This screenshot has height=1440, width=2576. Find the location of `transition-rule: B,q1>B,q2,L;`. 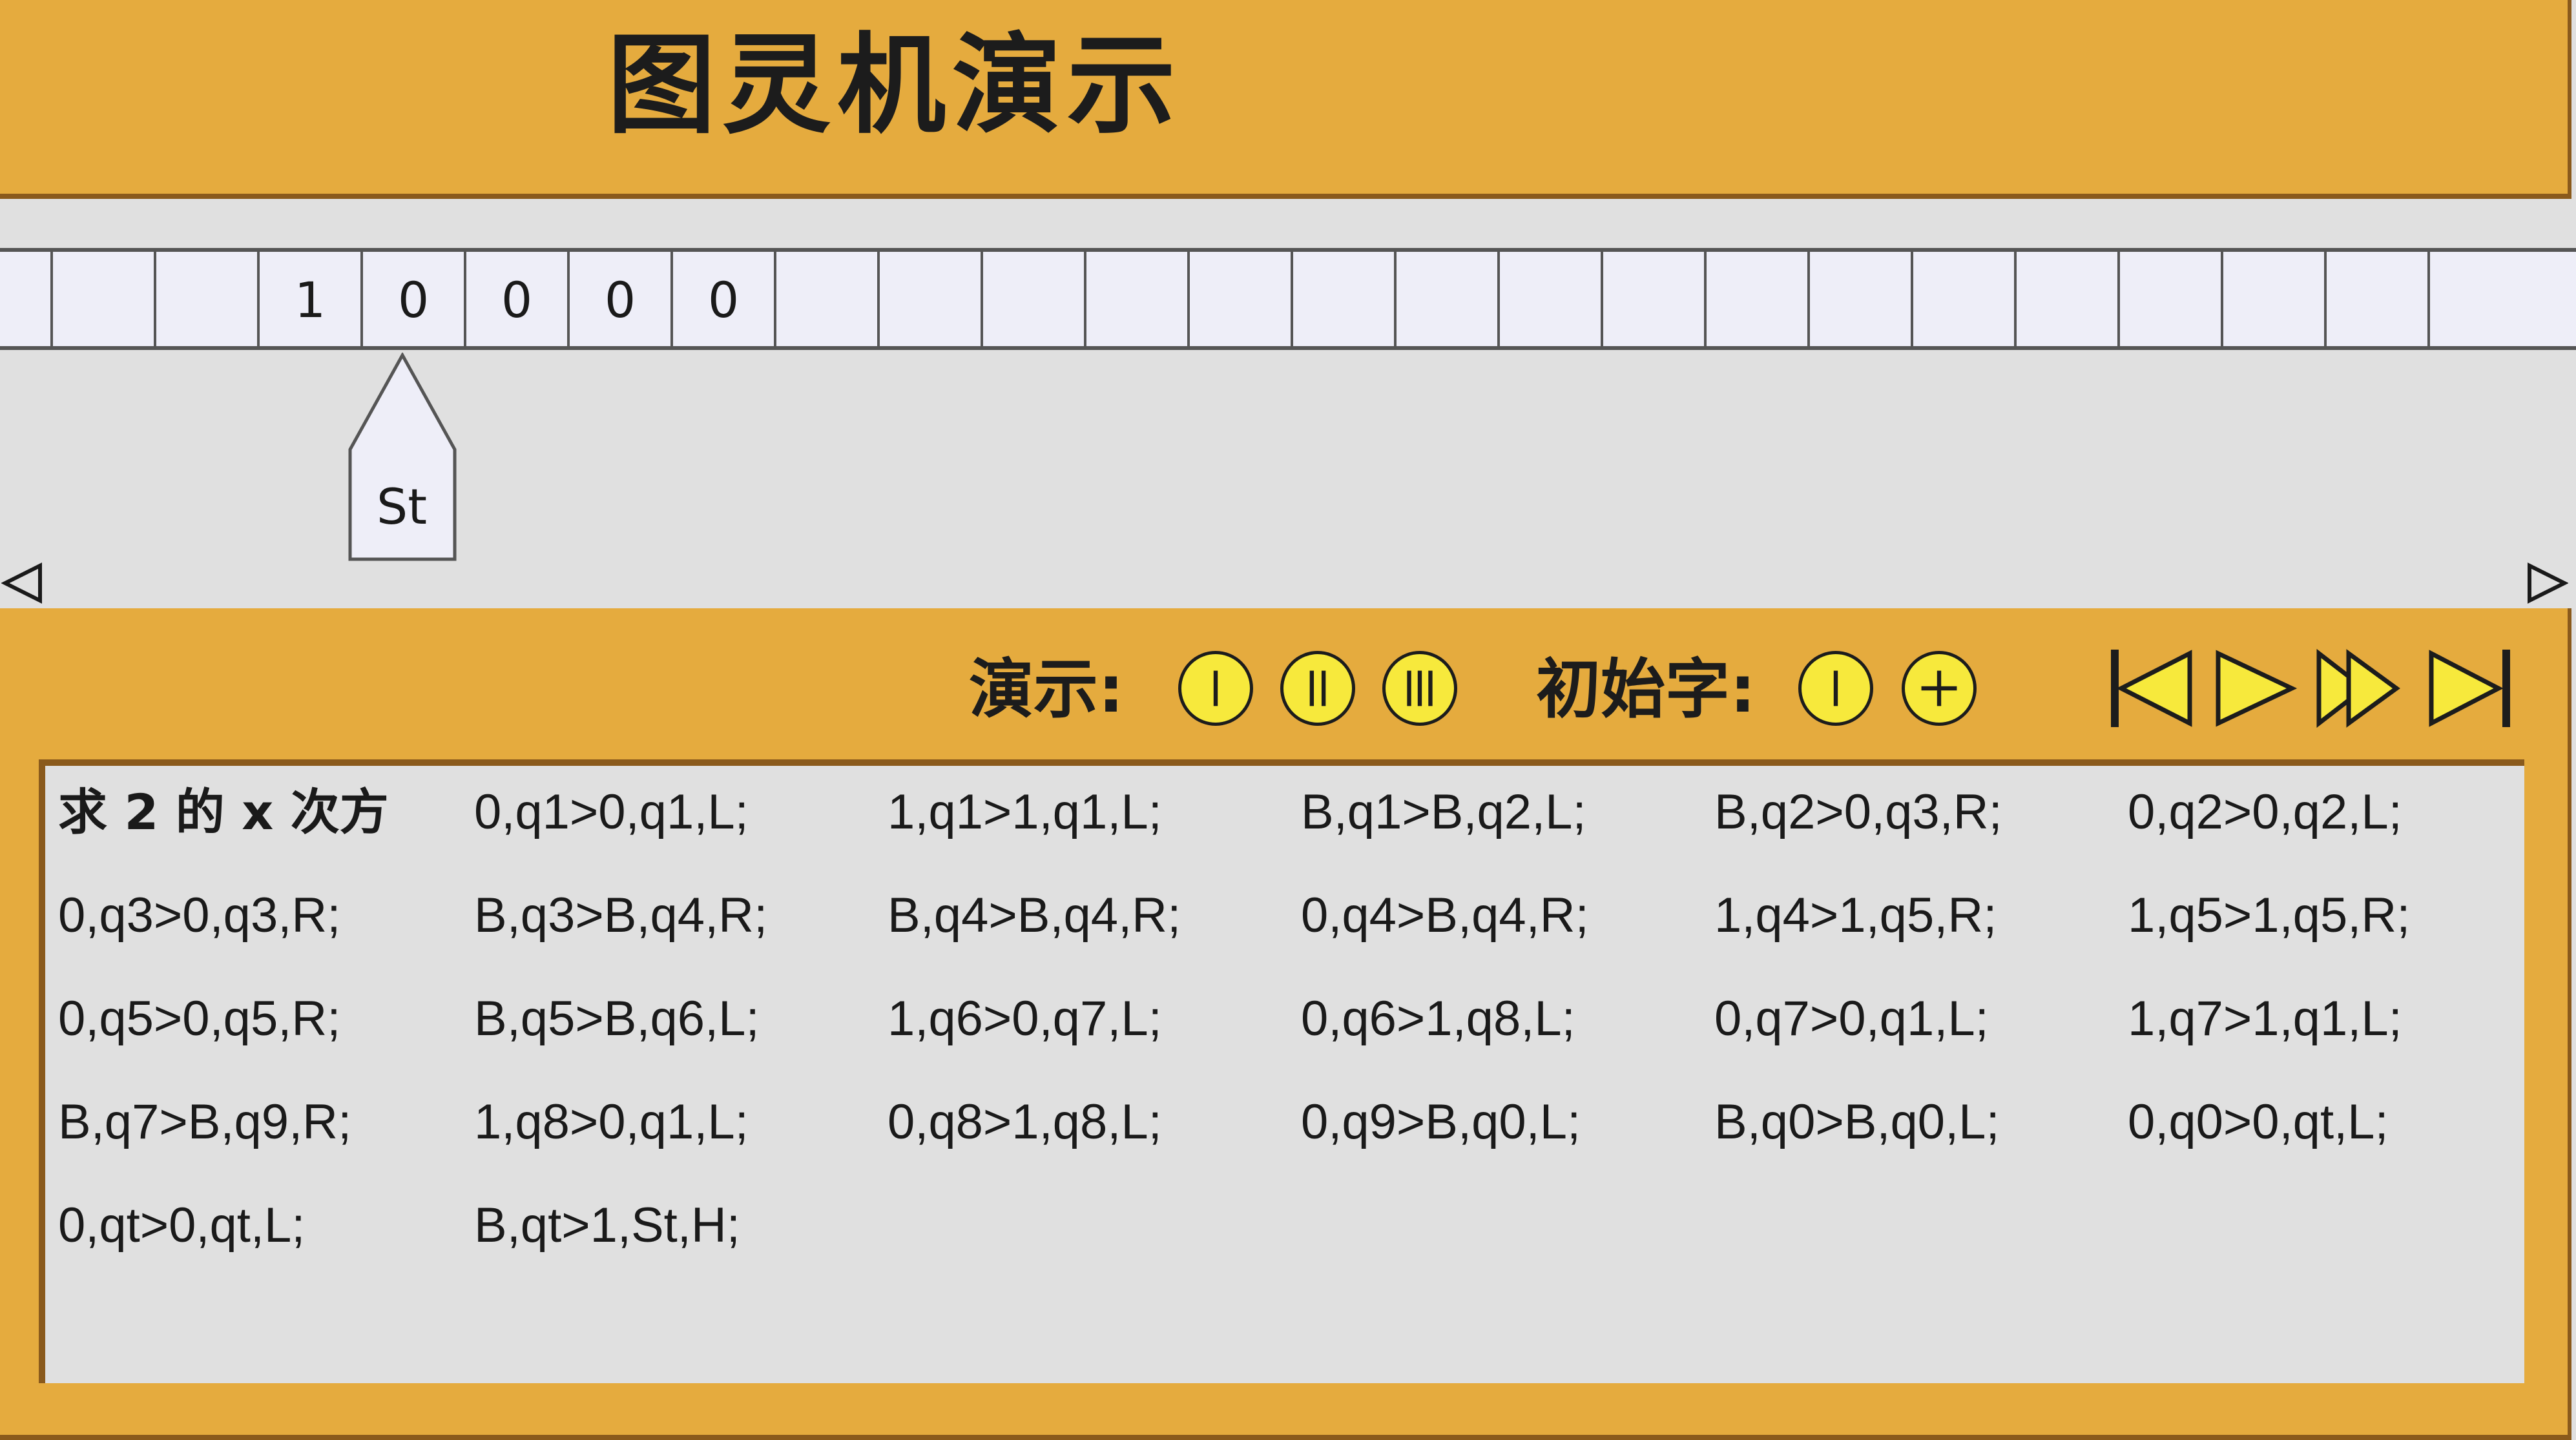

transition-rule: B,q1>B,q2,L; is located at coordinates (1443, 812).